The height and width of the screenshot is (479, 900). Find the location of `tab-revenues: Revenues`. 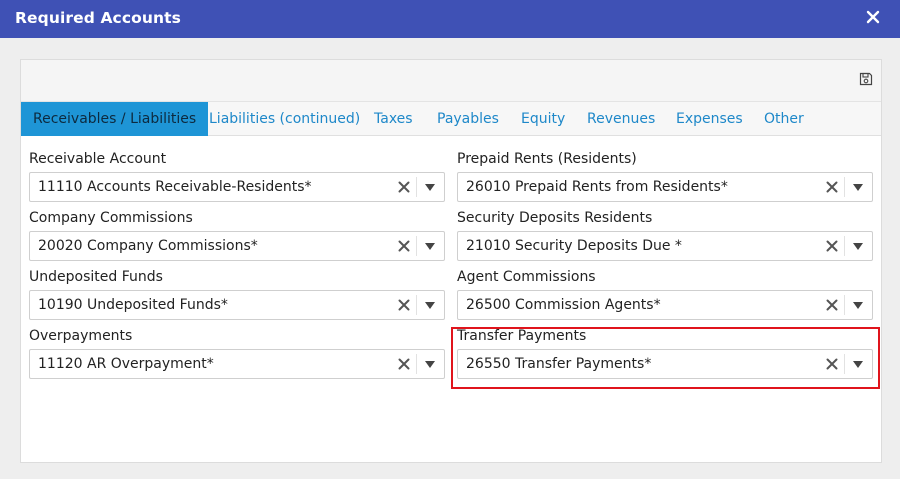

tab-revenues: Revenues is located at coordinates (621, 119).